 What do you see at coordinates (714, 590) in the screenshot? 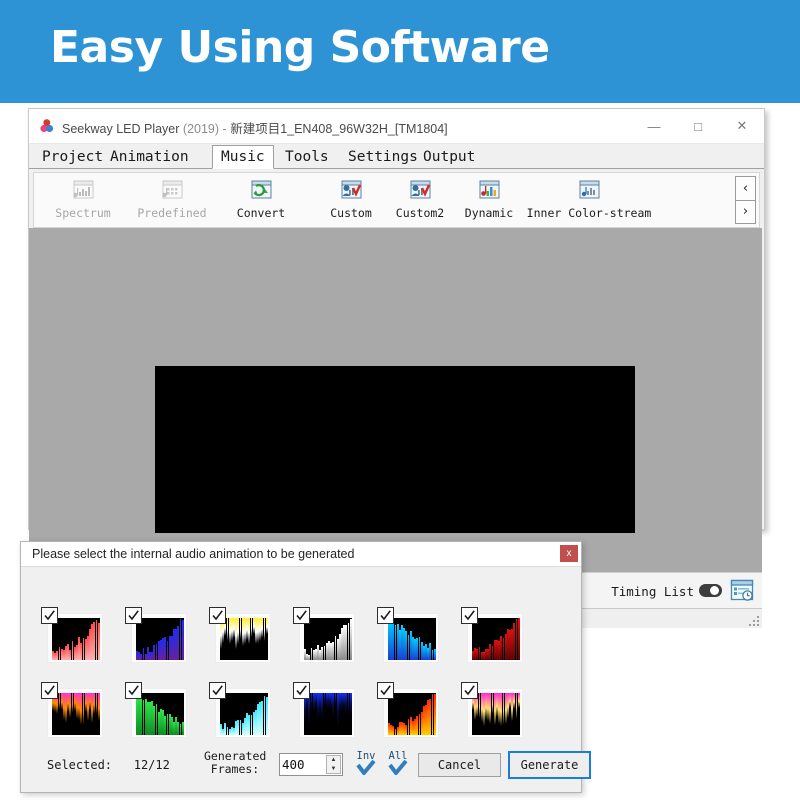
I see `toggle-knob` at bounding box center [714, 590].